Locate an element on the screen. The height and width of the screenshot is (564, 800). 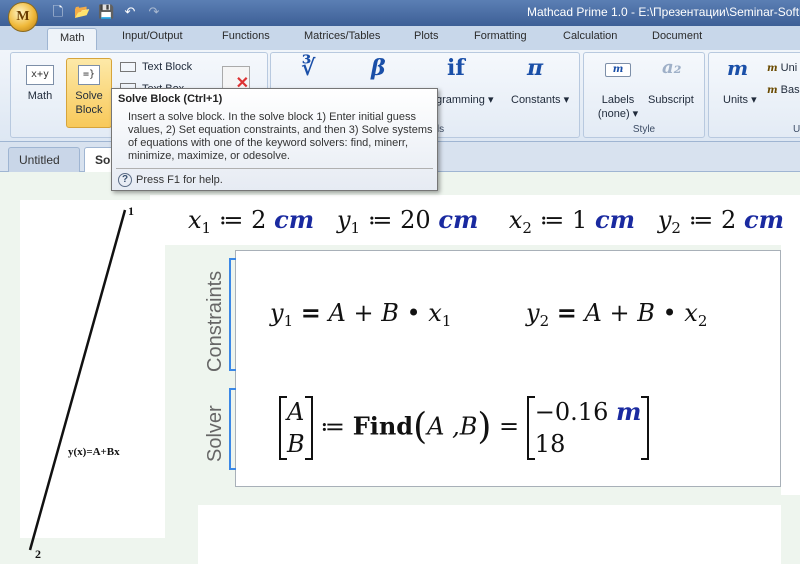
help-icon: ? is located at coordinates (125, 180).